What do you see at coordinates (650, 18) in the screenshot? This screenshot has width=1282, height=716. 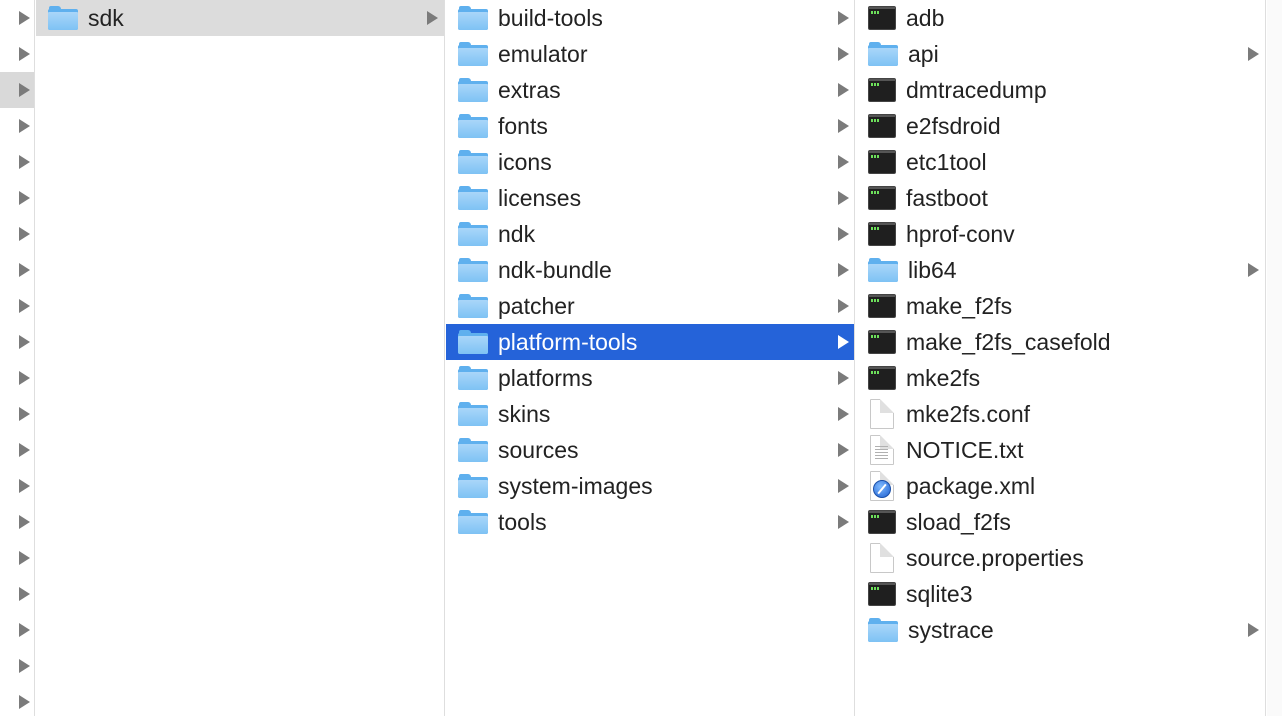 I see `file-row: build-tools` at bounding box center [650, 18].